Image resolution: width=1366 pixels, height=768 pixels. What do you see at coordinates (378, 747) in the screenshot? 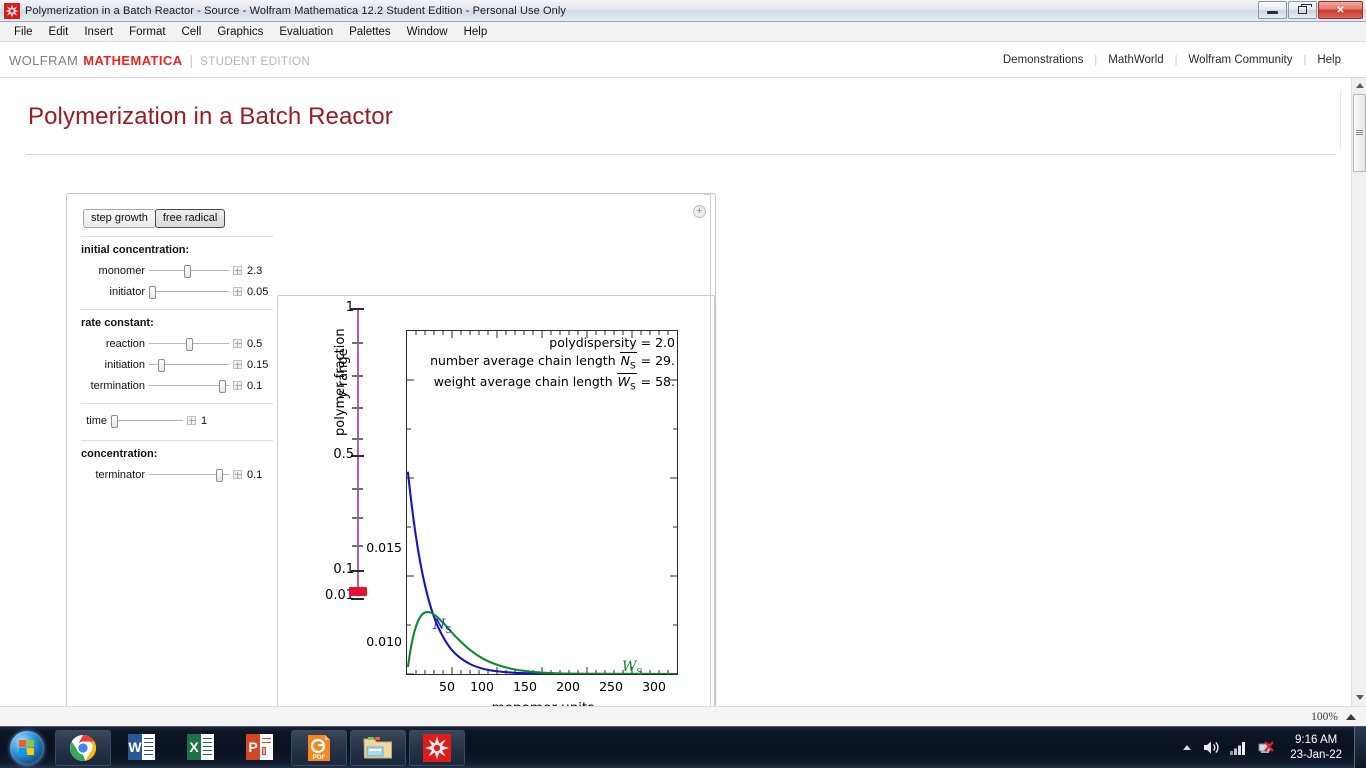
I see `taskbar-button-explorer` at bounding box center [378, 747].